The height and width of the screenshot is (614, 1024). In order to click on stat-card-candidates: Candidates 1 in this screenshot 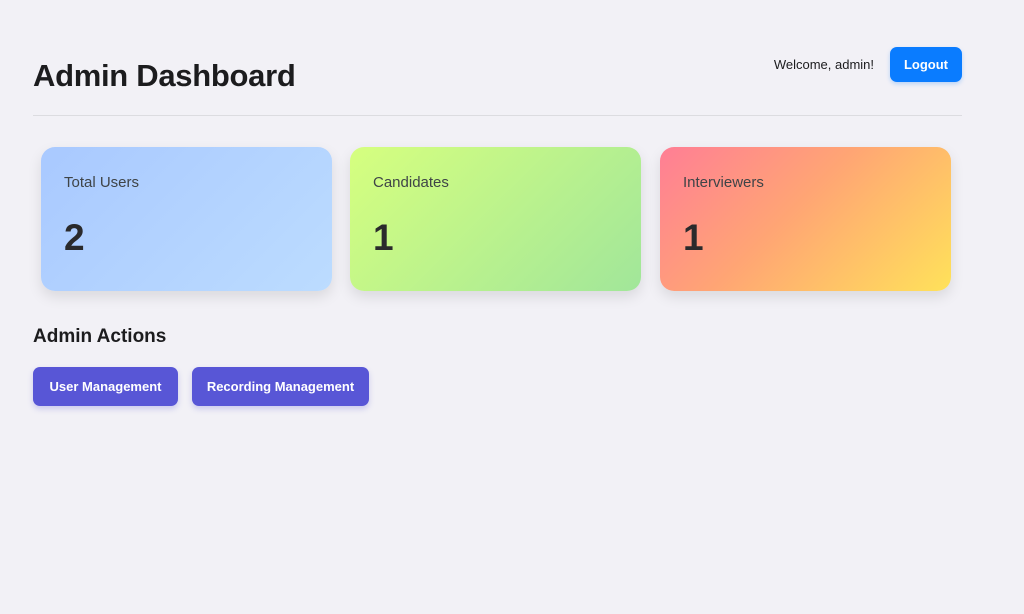, I will do `click(495, 219)`.